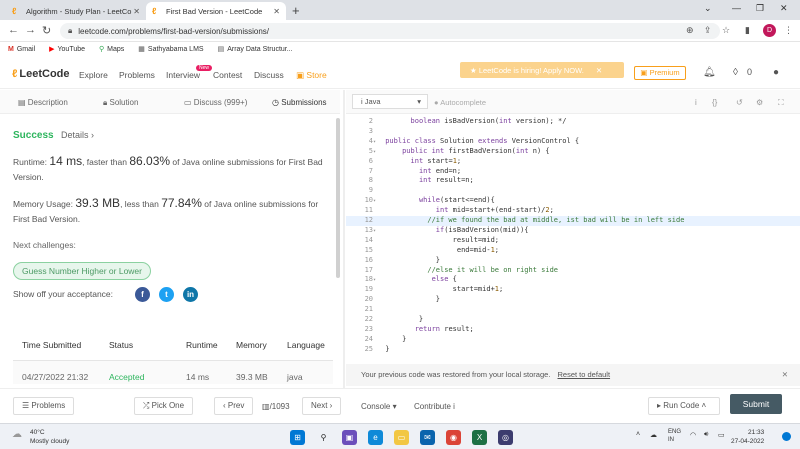 The width and height of the screenshot is (800, 449). What do you see at coordinates (769, 30) in the screenshot?
I see `profile-avatar: D` at bounding box center [769, 30].